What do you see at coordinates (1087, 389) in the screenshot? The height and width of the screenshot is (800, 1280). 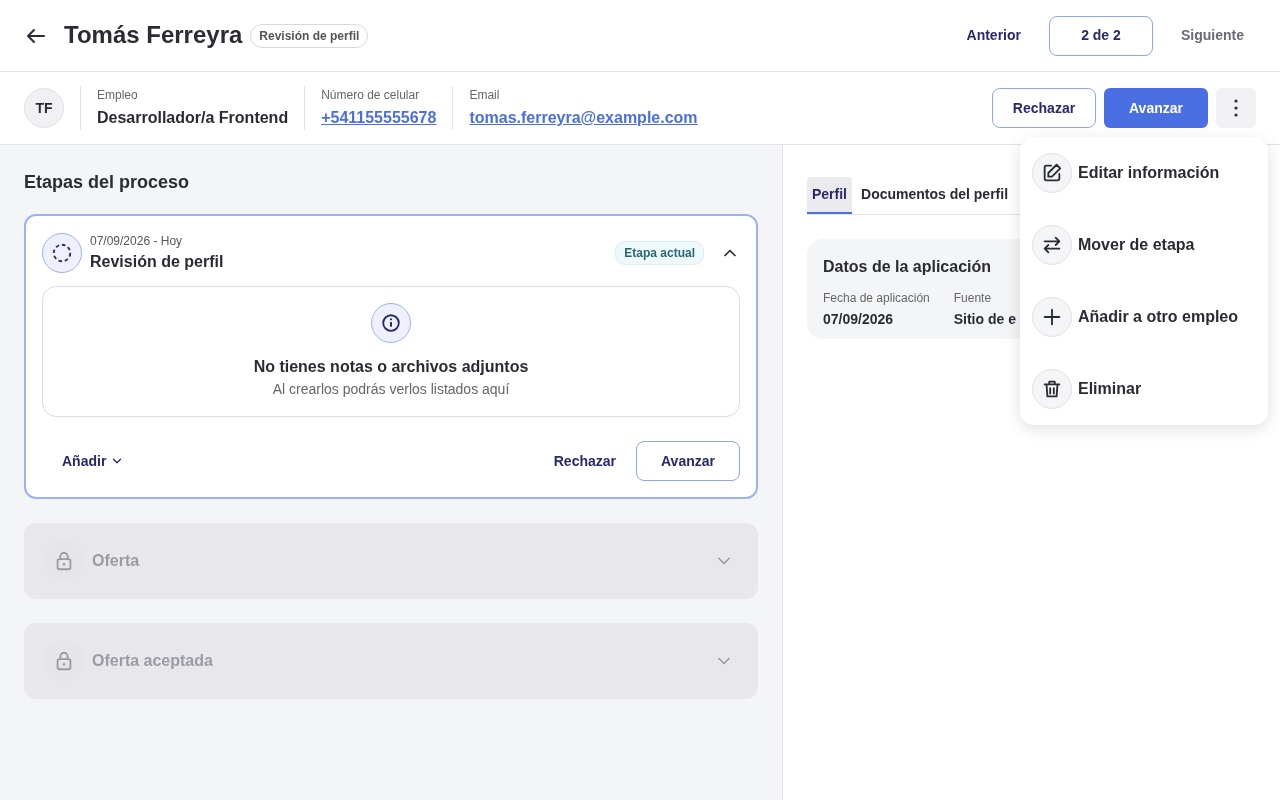 I see `menu-item: Eliminar` at bounding box center [1087, 389].